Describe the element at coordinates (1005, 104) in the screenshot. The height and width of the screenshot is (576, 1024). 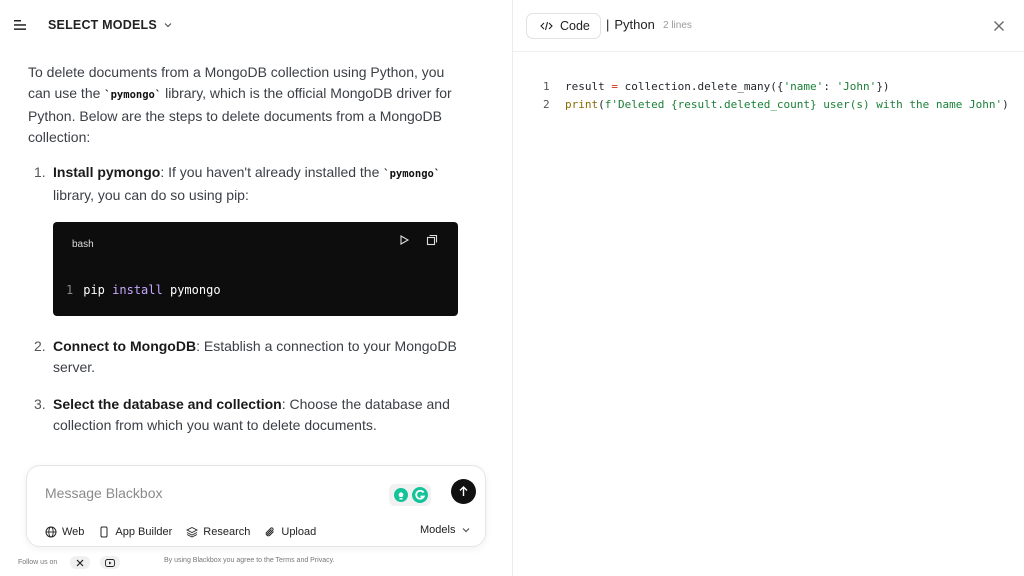
I see `code-token: )` at that location.